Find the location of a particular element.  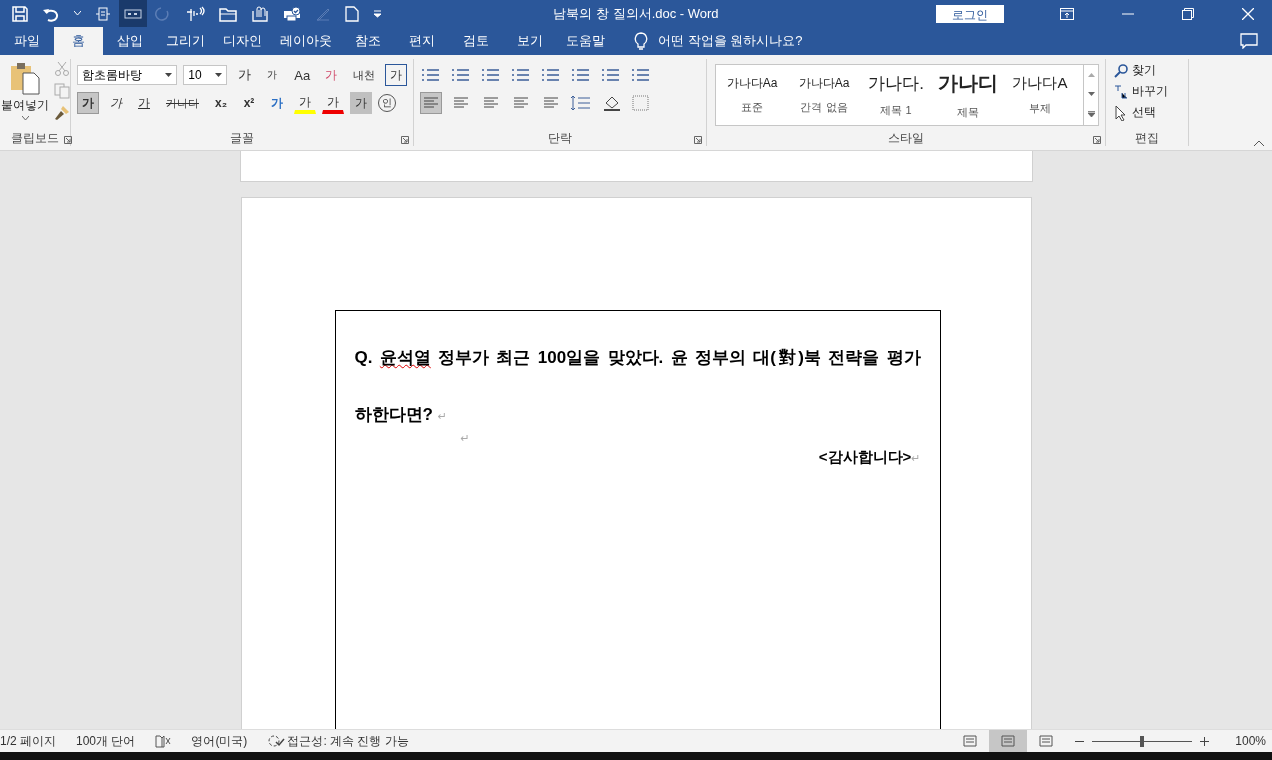

attachment-icon is located at coordinates (260, 13).